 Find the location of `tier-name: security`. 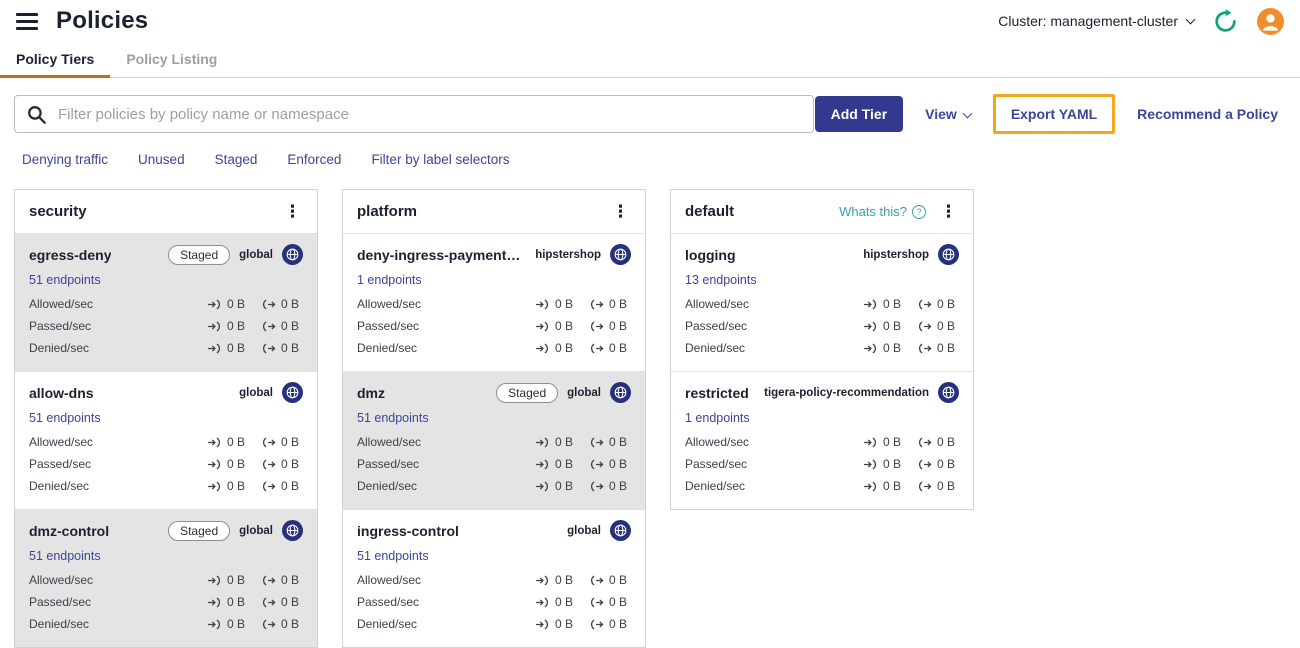

tier-name: security is located at coordinates (58, 211).